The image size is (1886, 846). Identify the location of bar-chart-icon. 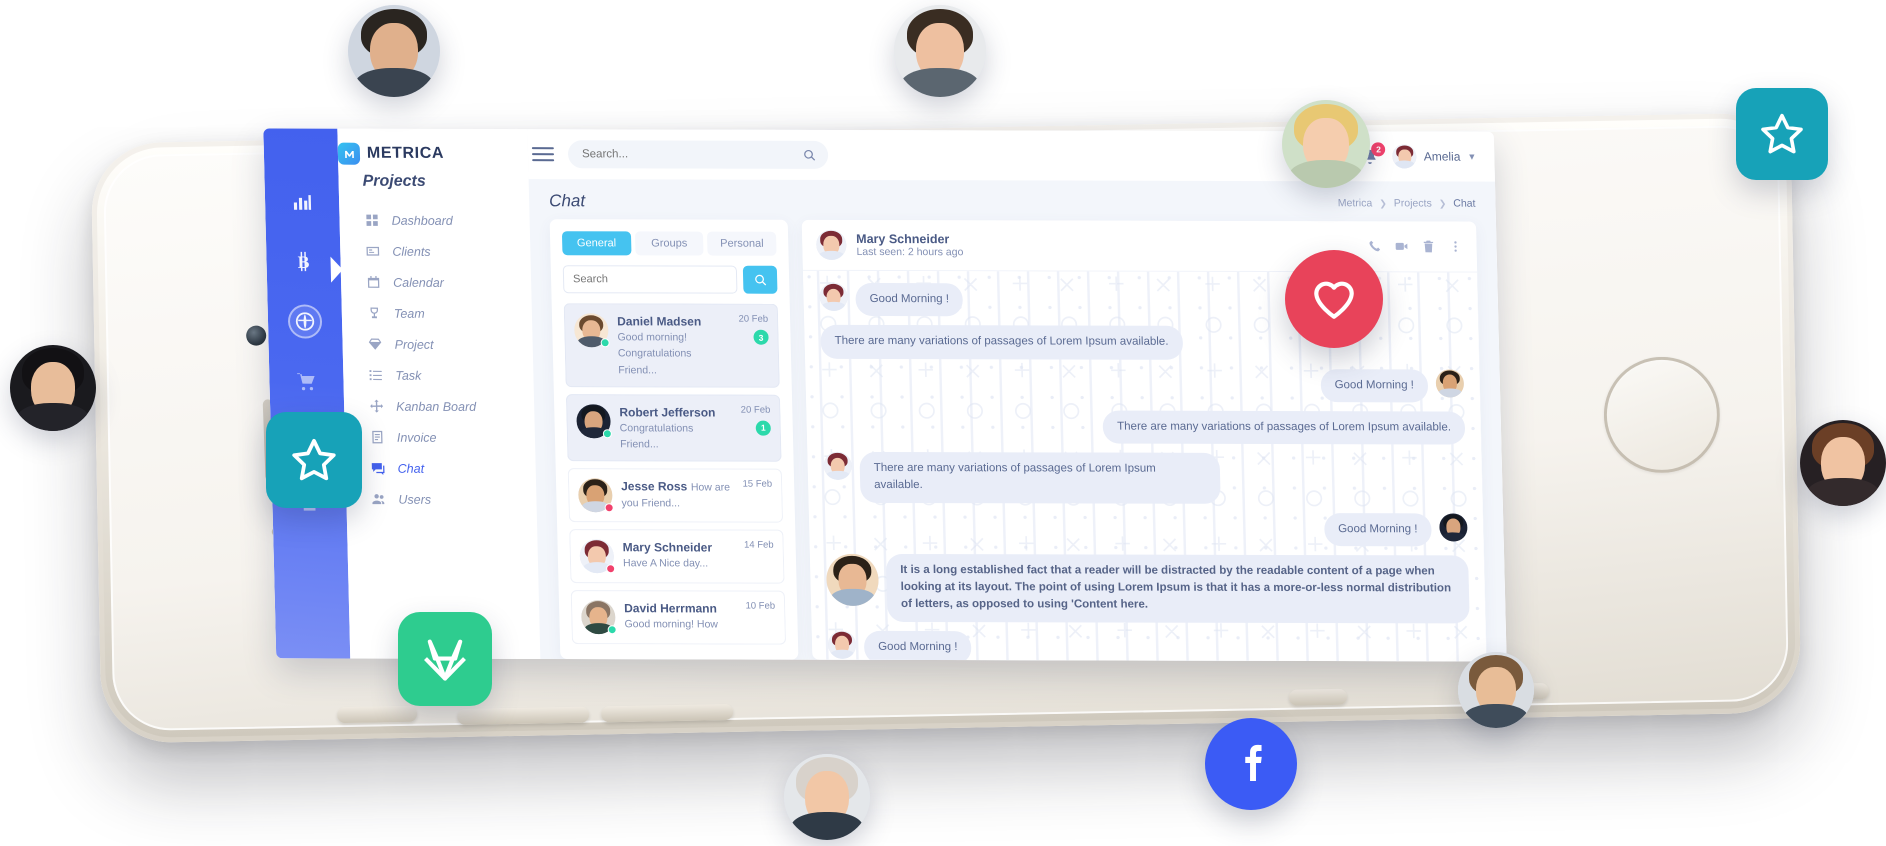
(302, 202).